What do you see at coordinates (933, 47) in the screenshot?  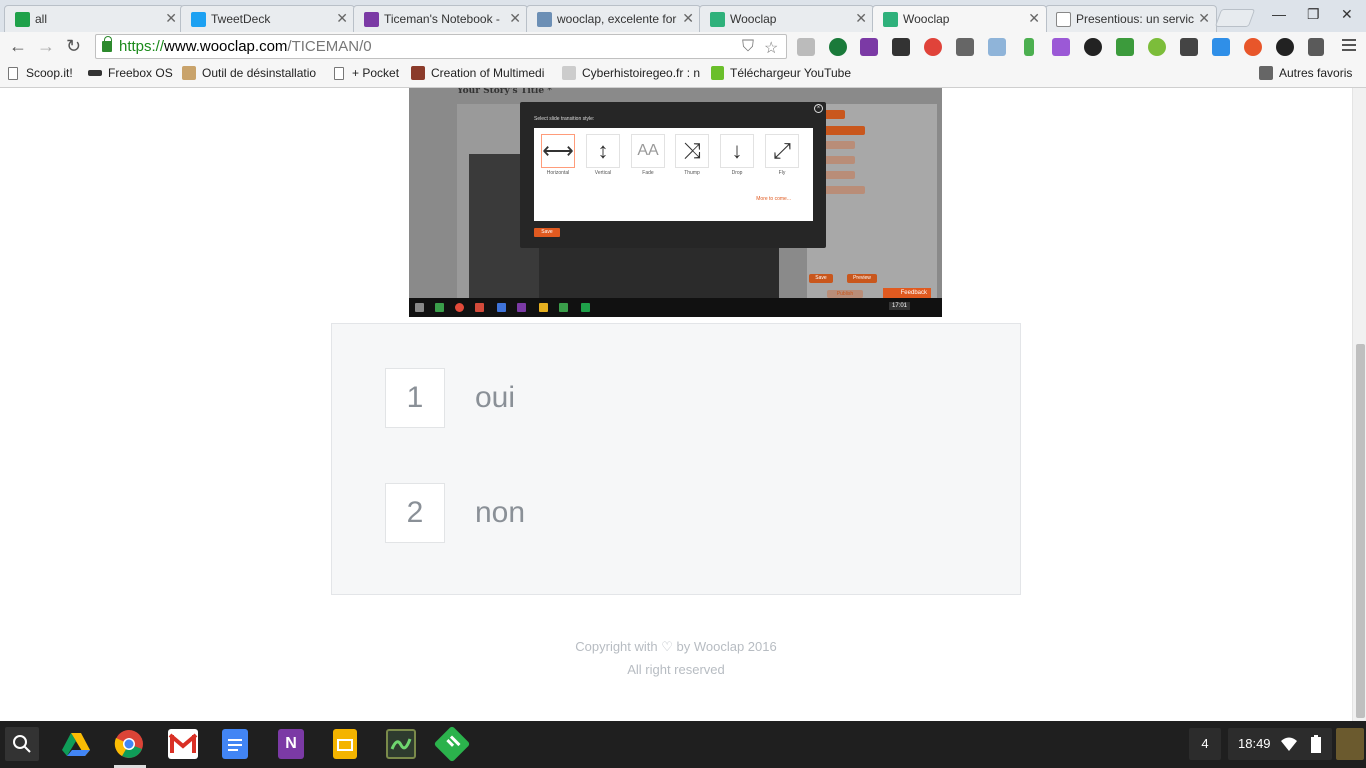 I see `lastpass-icon` at bounding box center [933, 47].